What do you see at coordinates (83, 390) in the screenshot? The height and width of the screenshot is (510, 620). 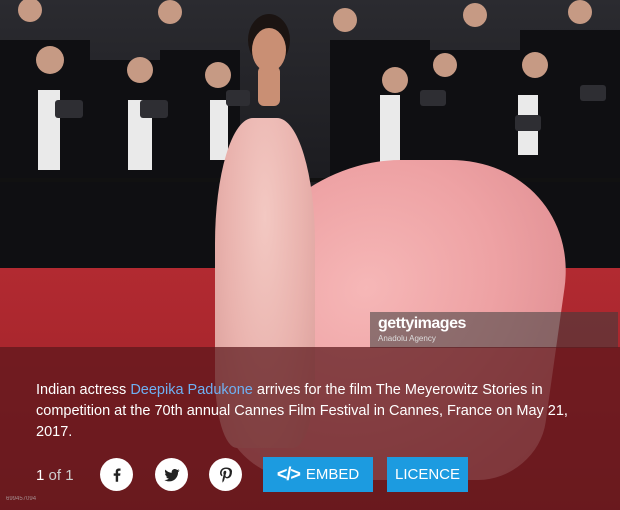 I see `caption-prefix: Indian actress` at bounding box center [83, 390].